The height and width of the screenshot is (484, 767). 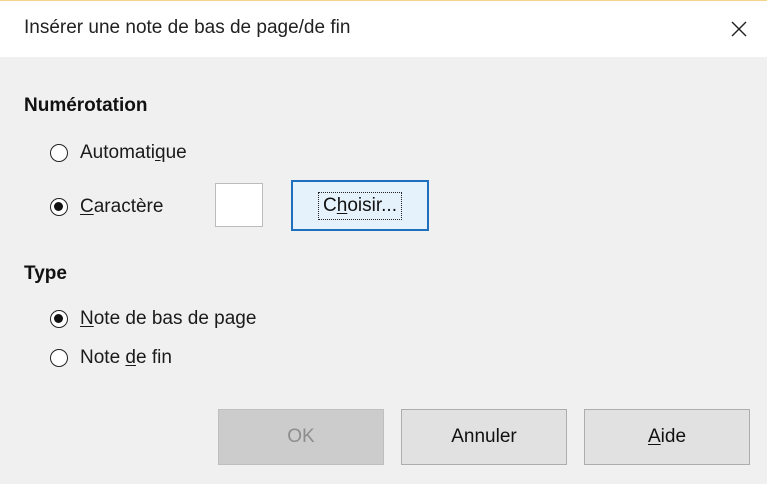 I want to click on automatic-label: Automatique, so click(x=133, y=153).